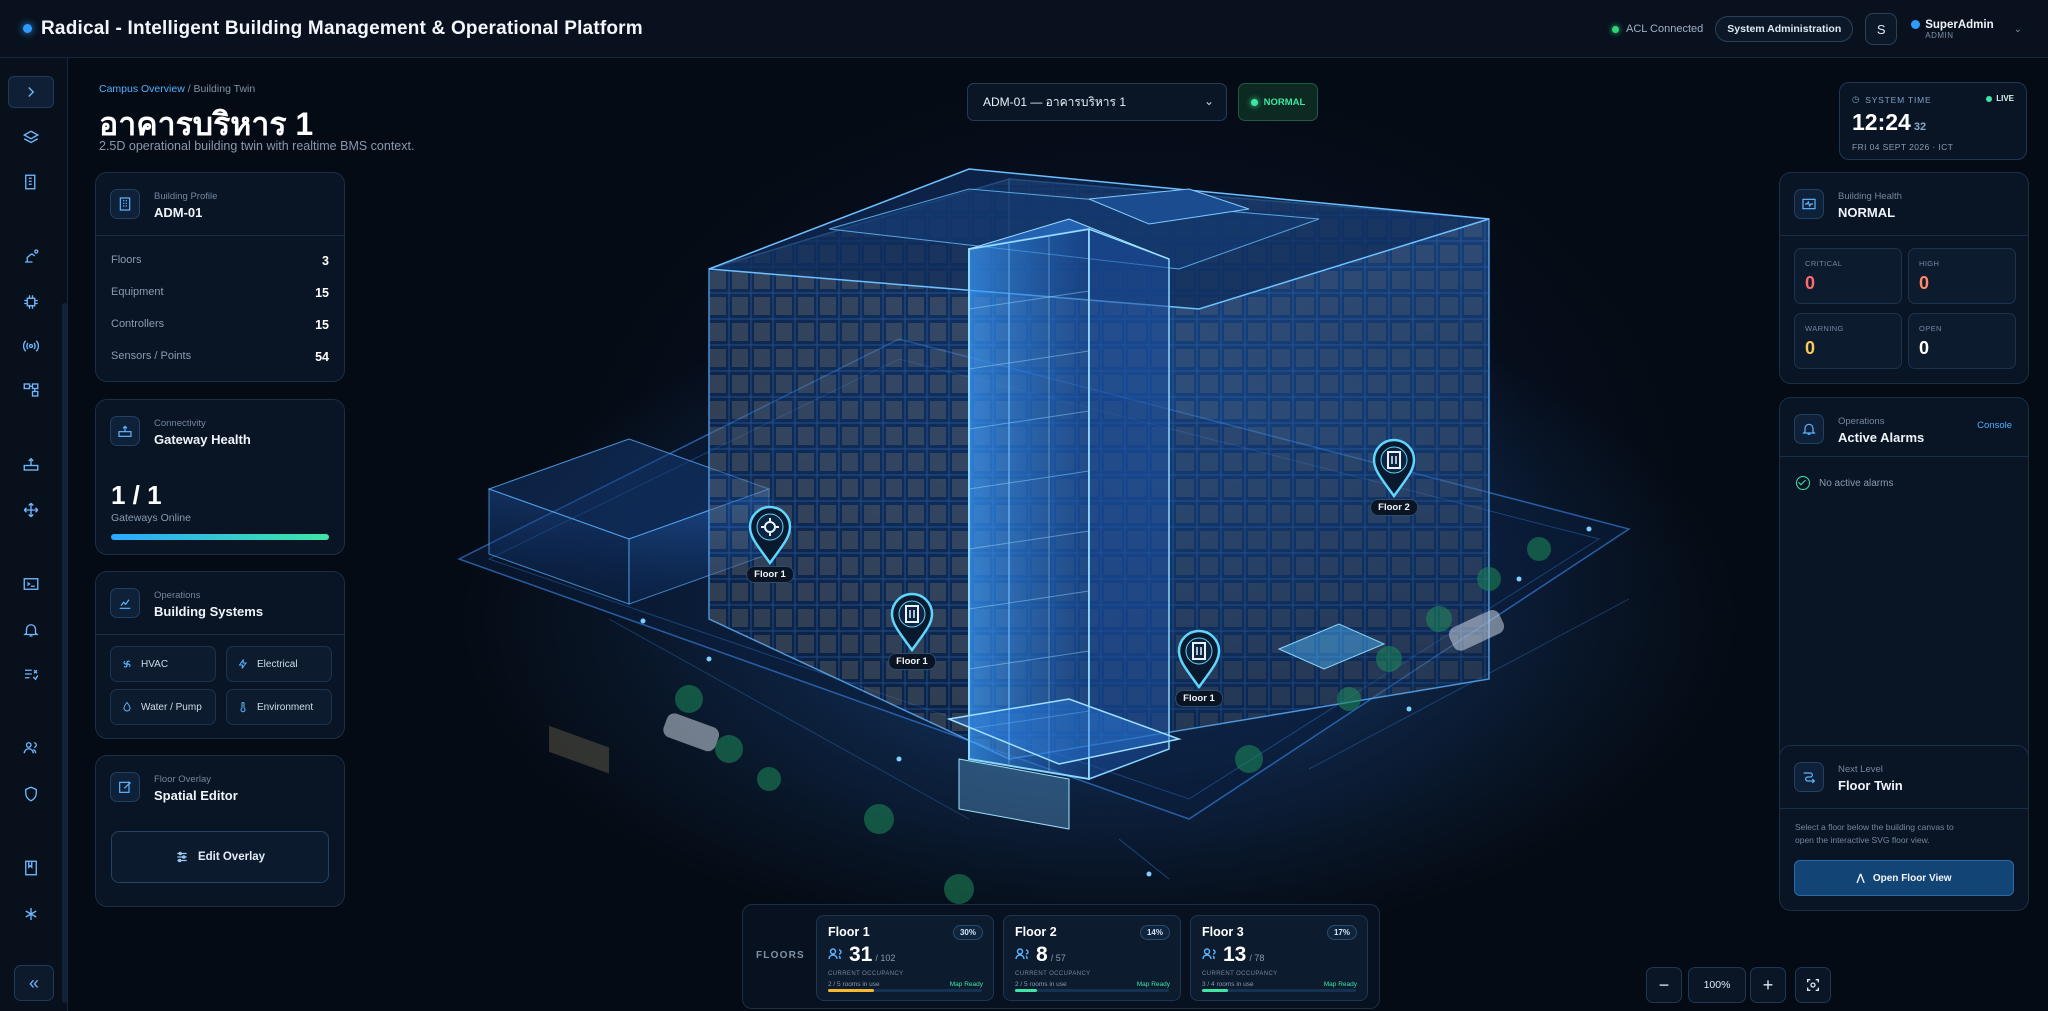  What do you see at coordinates (137, 292) in the screenshot?
I see `profile-row-label: Equipment` at bounding box center [137, 292].